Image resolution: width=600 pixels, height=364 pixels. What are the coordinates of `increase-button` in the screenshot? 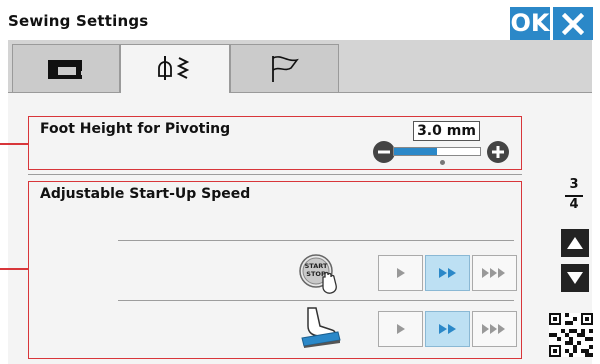 It's located at (498, 152).